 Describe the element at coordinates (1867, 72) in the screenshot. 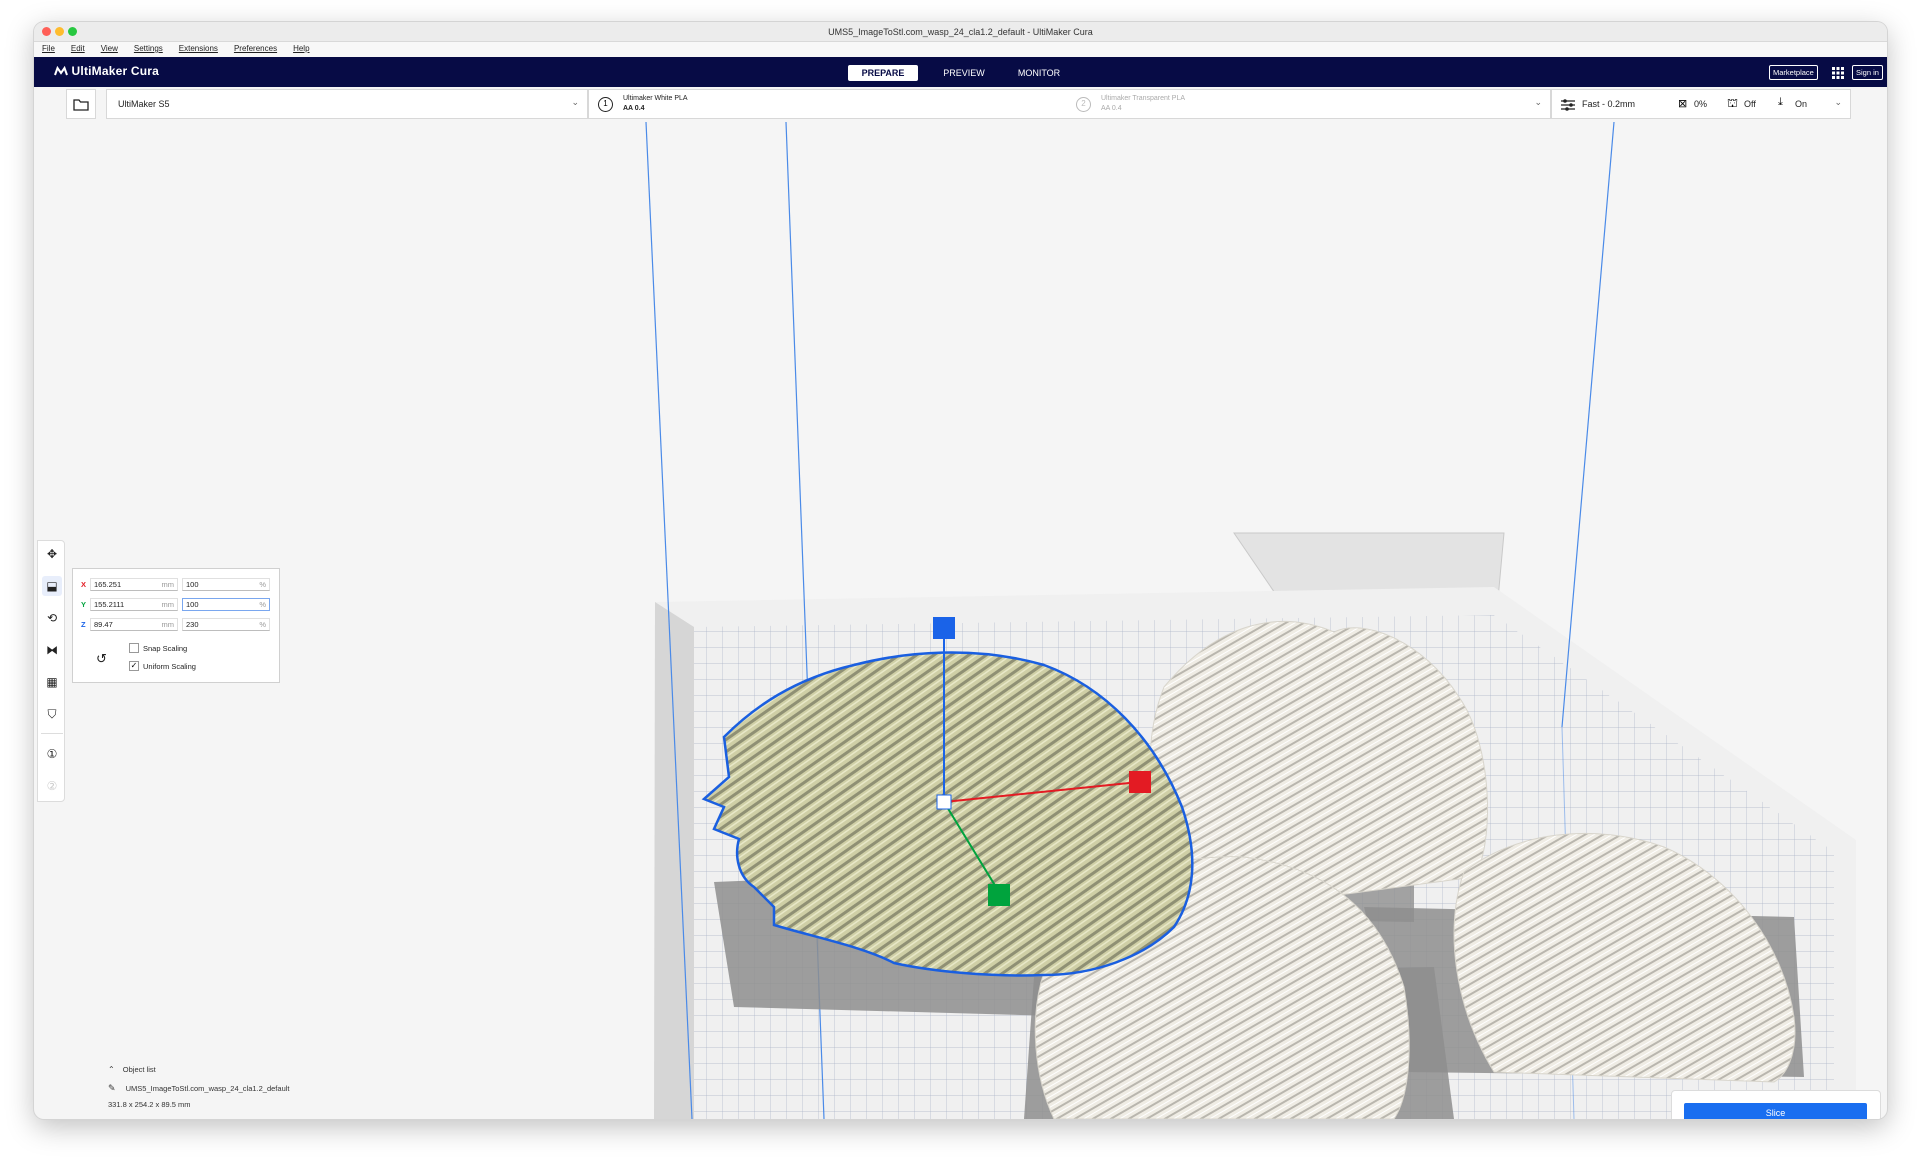

I see `sign-in-button: Sign in` at that location.